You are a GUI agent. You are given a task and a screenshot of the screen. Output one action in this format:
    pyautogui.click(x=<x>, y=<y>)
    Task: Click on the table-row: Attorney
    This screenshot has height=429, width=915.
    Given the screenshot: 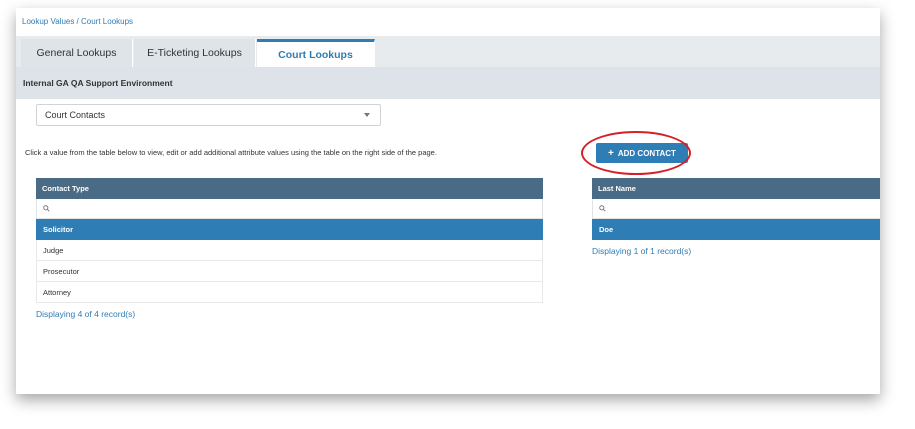 What is the action you would take?
    pyautogui.click(x=289, y=292)
    